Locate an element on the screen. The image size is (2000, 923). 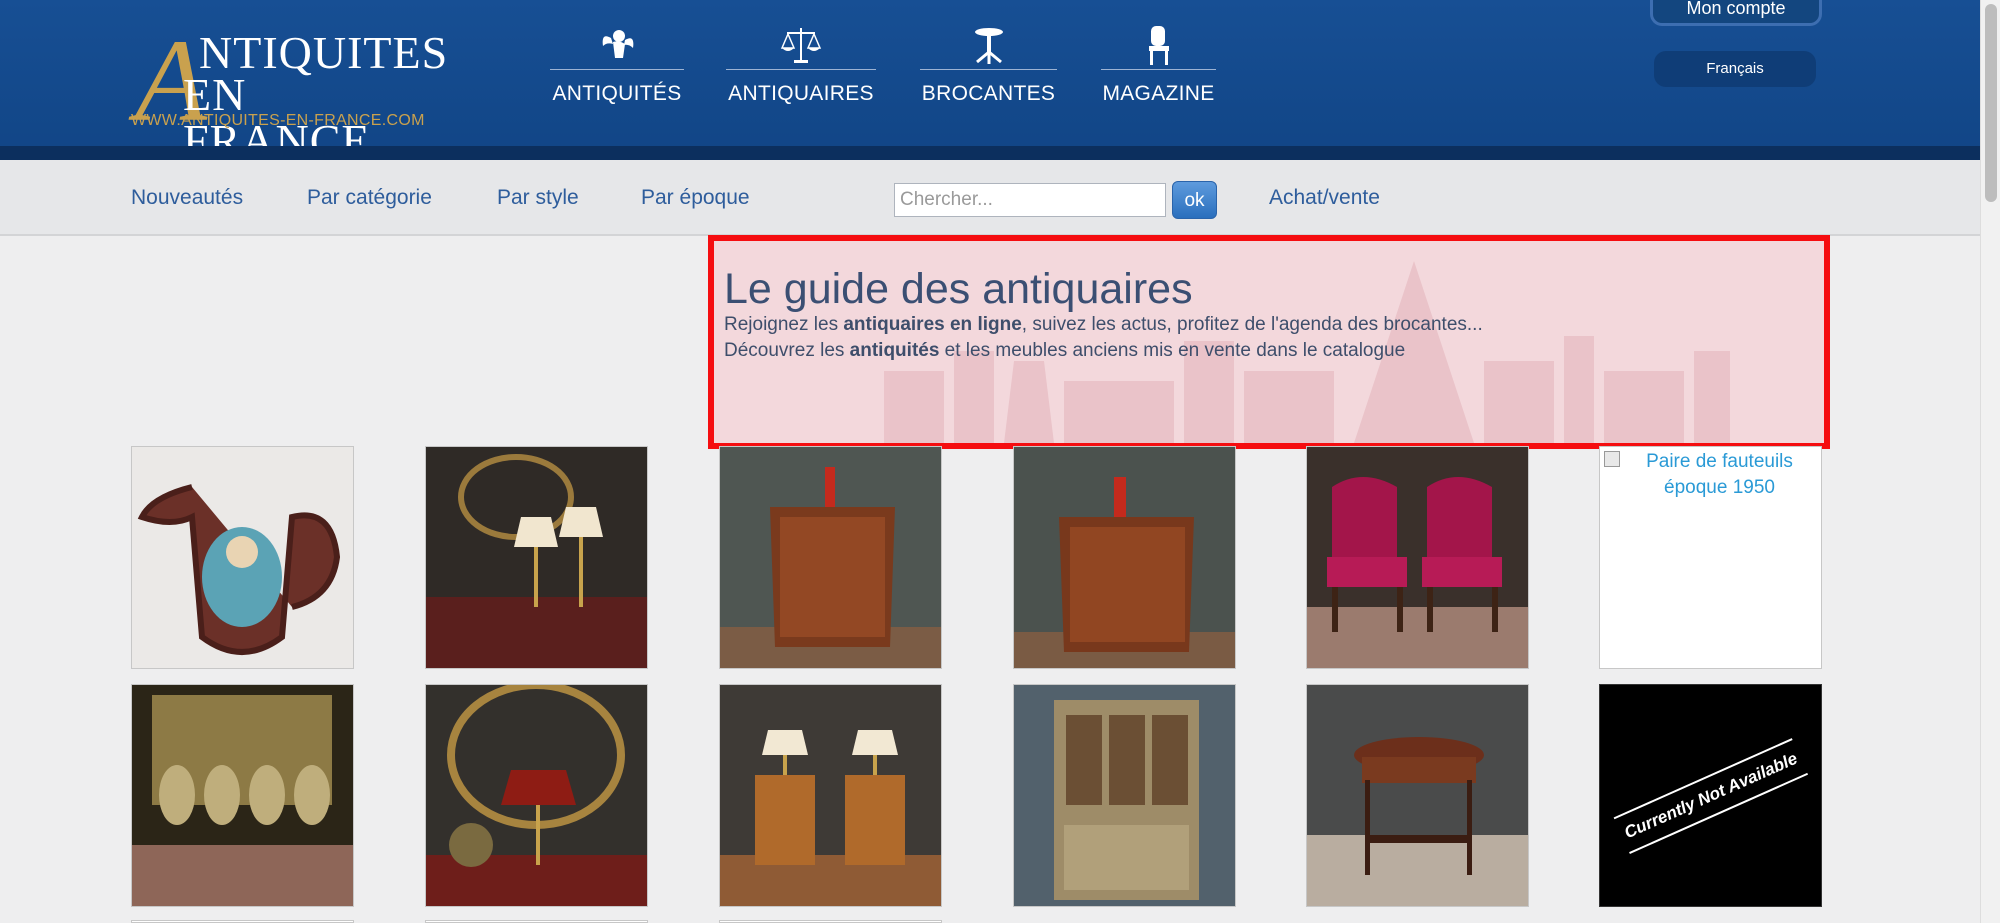
search-input is located at coordinates (1030, 200).